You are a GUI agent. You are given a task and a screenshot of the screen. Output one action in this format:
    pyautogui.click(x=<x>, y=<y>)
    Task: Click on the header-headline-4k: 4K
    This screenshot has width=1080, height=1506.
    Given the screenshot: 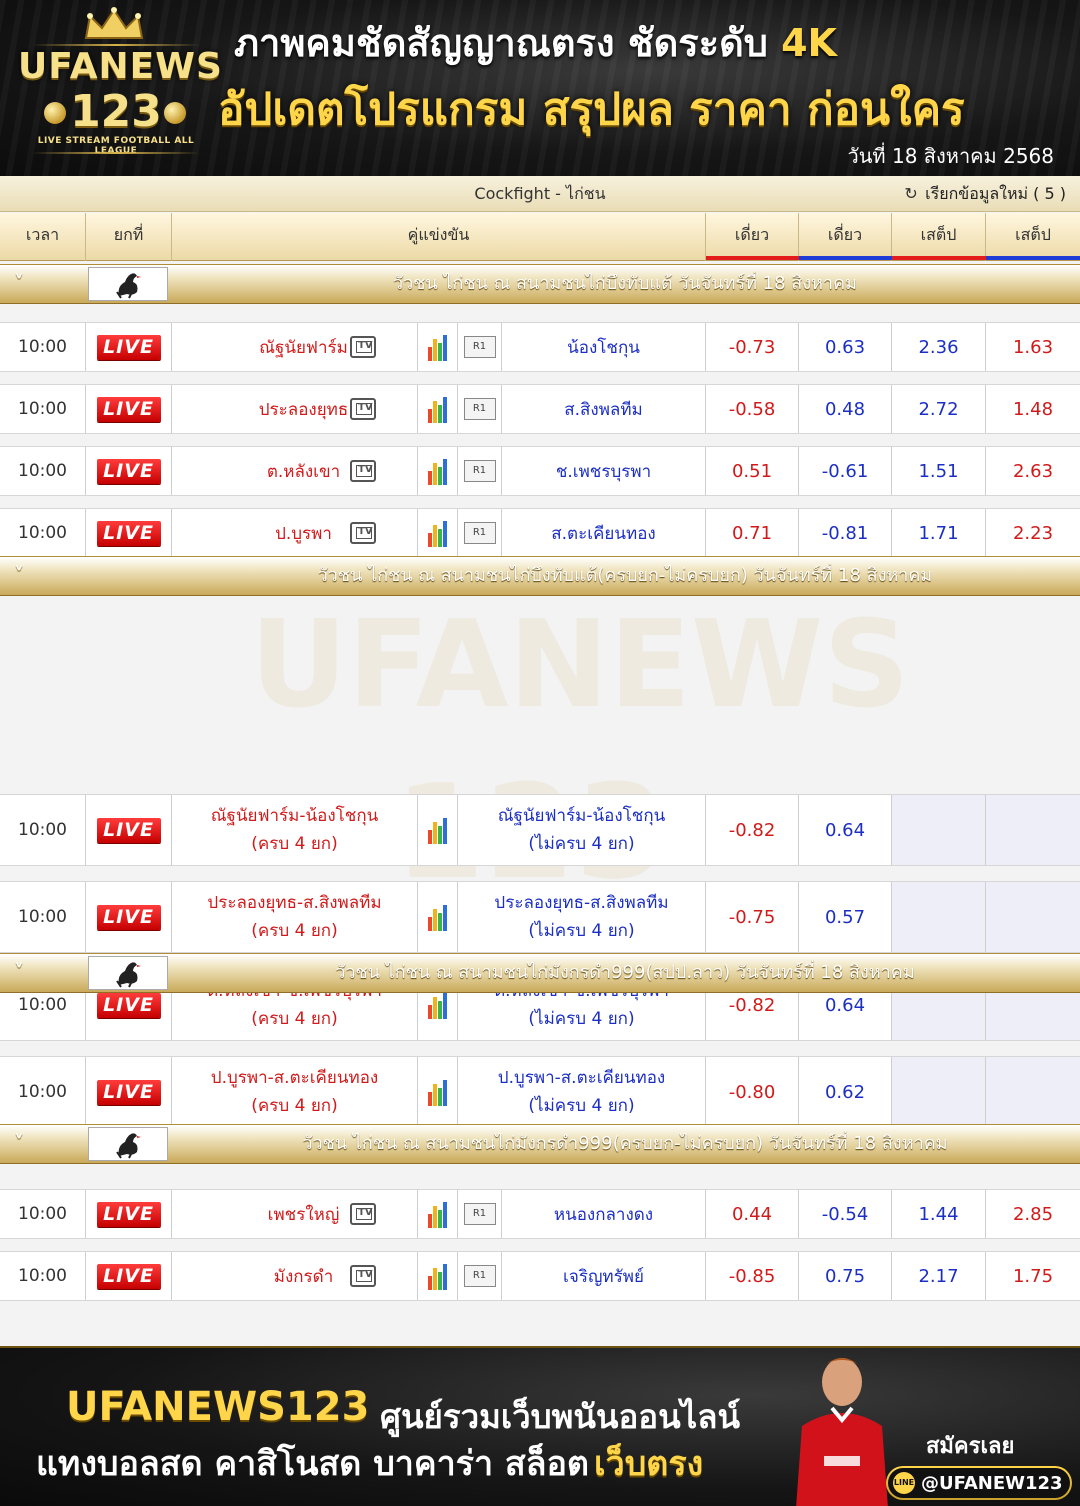 What is the action you would take?
    pyautogui.click(x=809, y=43)
    